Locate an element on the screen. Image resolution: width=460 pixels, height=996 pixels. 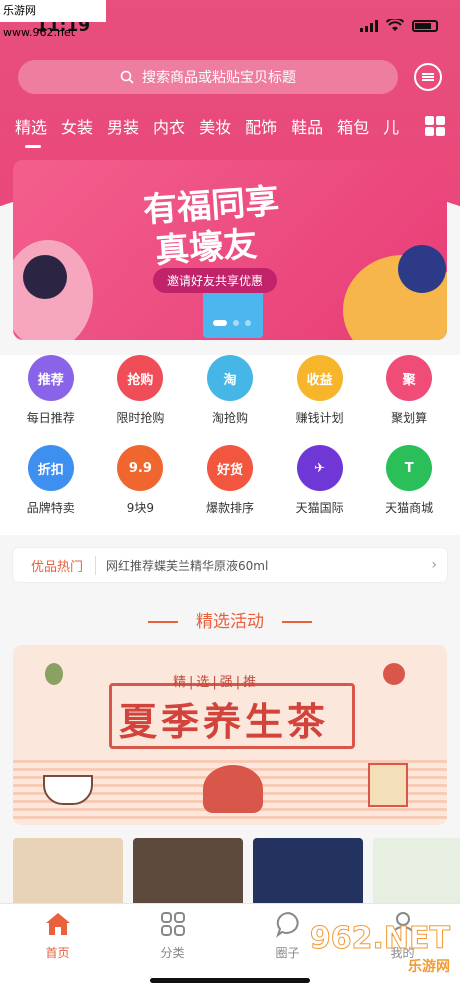
section-divider is located at coordinates (297, 622).